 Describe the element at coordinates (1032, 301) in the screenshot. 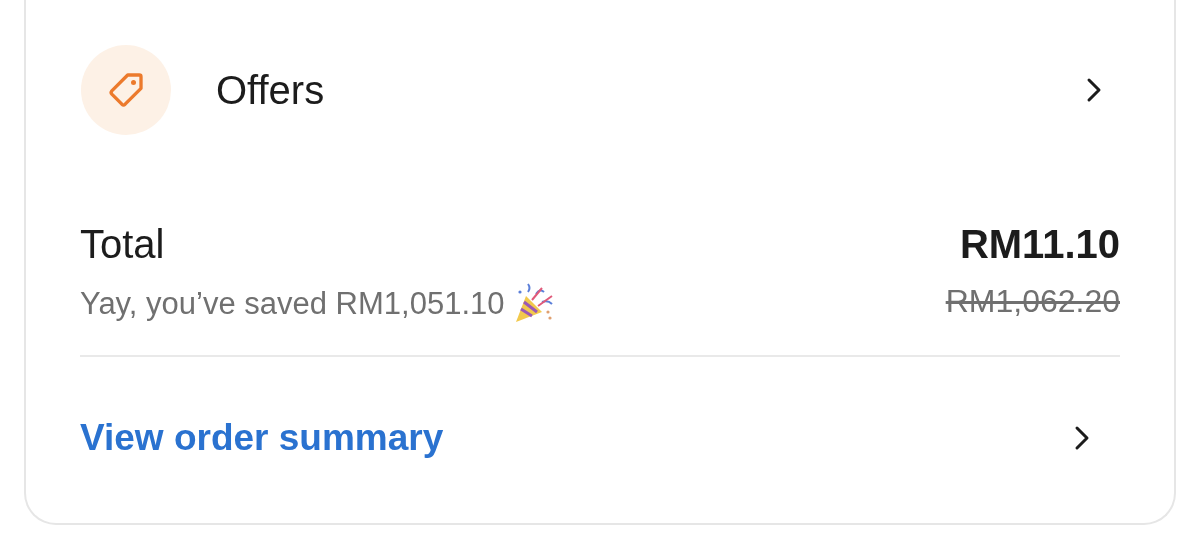

I see `original-price: RM1,062.20` at that location.